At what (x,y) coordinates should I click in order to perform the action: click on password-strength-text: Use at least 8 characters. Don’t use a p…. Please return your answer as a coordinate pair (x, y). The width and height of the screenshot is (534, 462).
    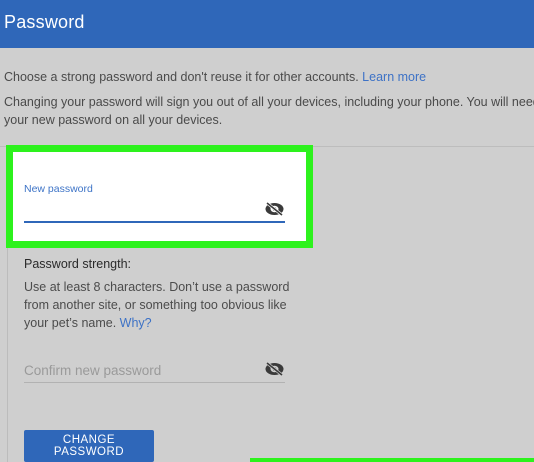
    Looking at the image, I should click on (157, 305).